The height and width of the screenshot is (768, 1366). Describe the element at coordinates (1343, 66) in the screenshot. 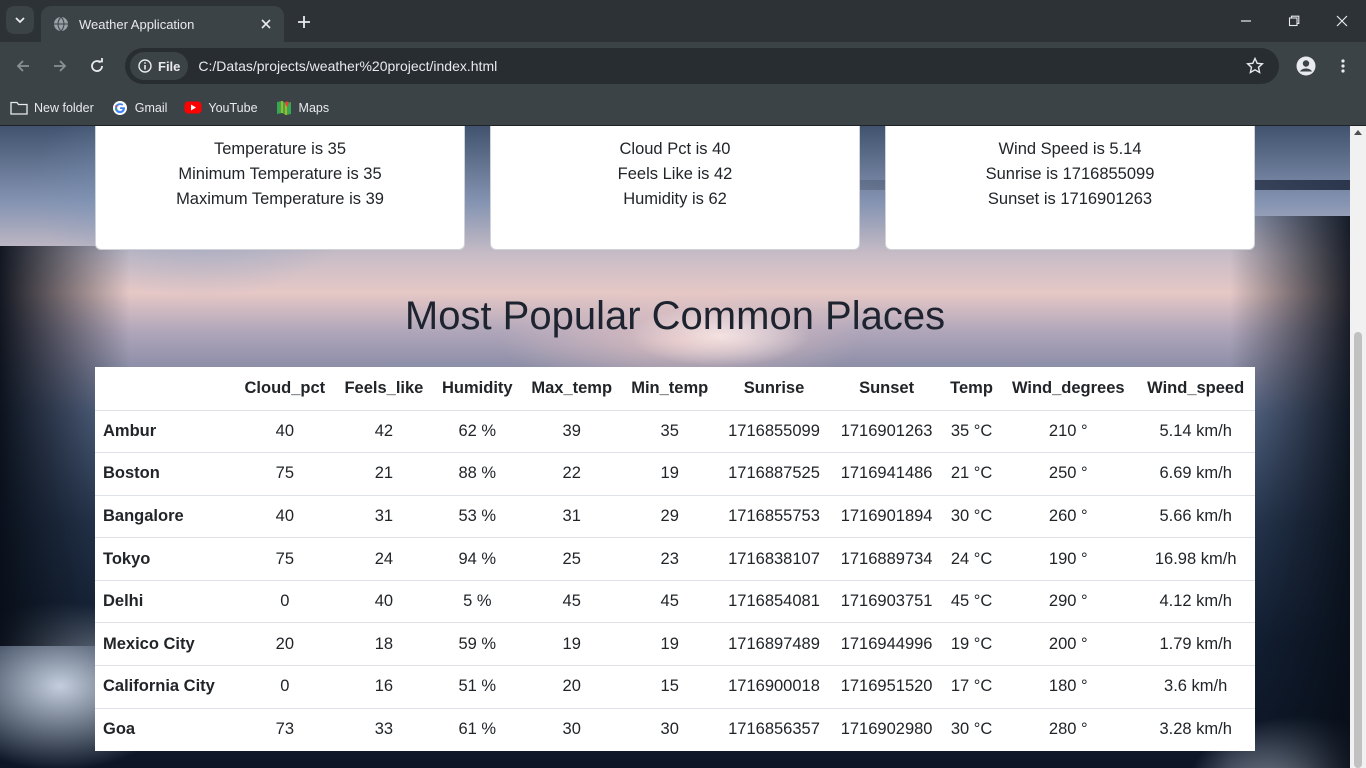

I see `menu-button` at that location.